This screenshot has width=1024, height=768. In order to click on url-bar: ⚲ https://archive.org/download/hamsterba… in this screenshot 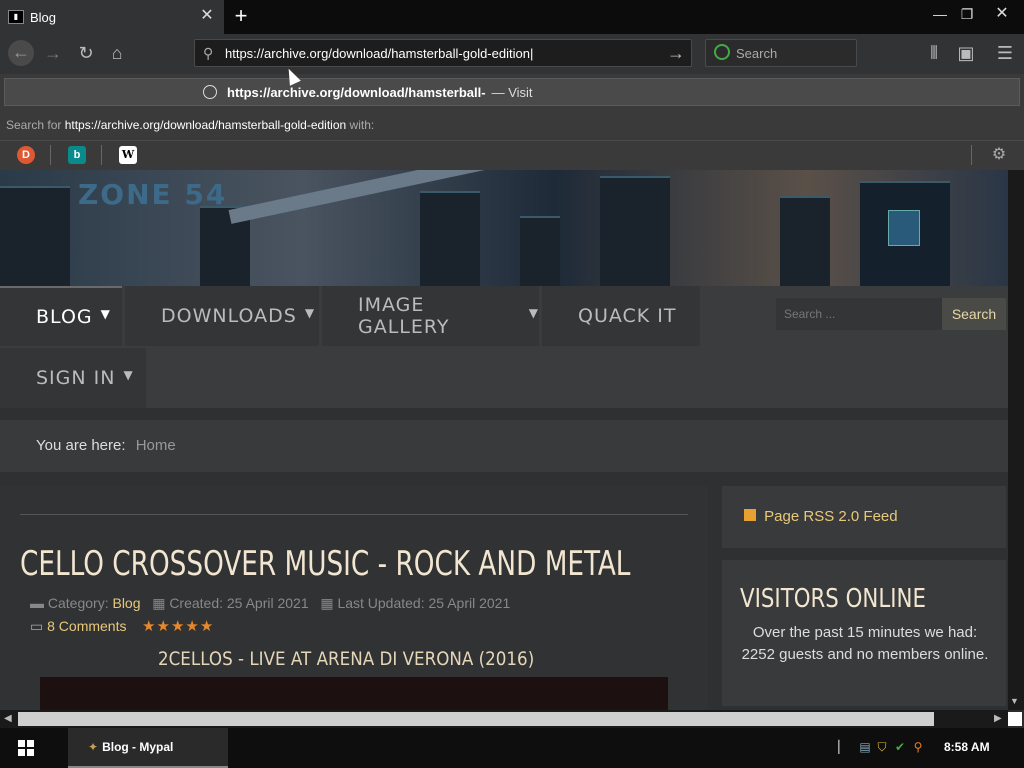, I will do `click(443, 53)`.